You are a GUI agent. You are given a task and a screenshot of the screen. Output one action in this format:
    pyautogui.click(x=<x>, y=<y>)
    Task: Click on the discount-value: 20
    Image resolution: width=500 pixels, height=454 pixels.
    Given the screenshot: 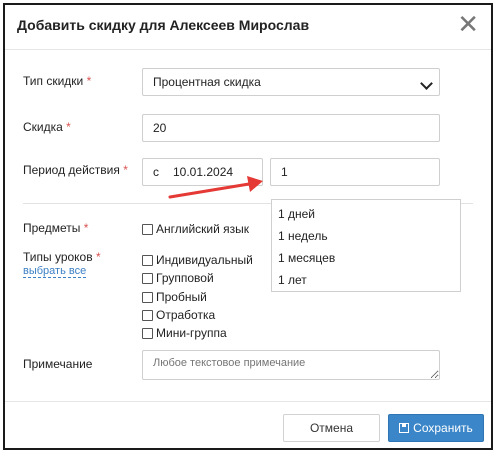 What is the action you would take?
    pyautogui.click(x=160, y=128)
    